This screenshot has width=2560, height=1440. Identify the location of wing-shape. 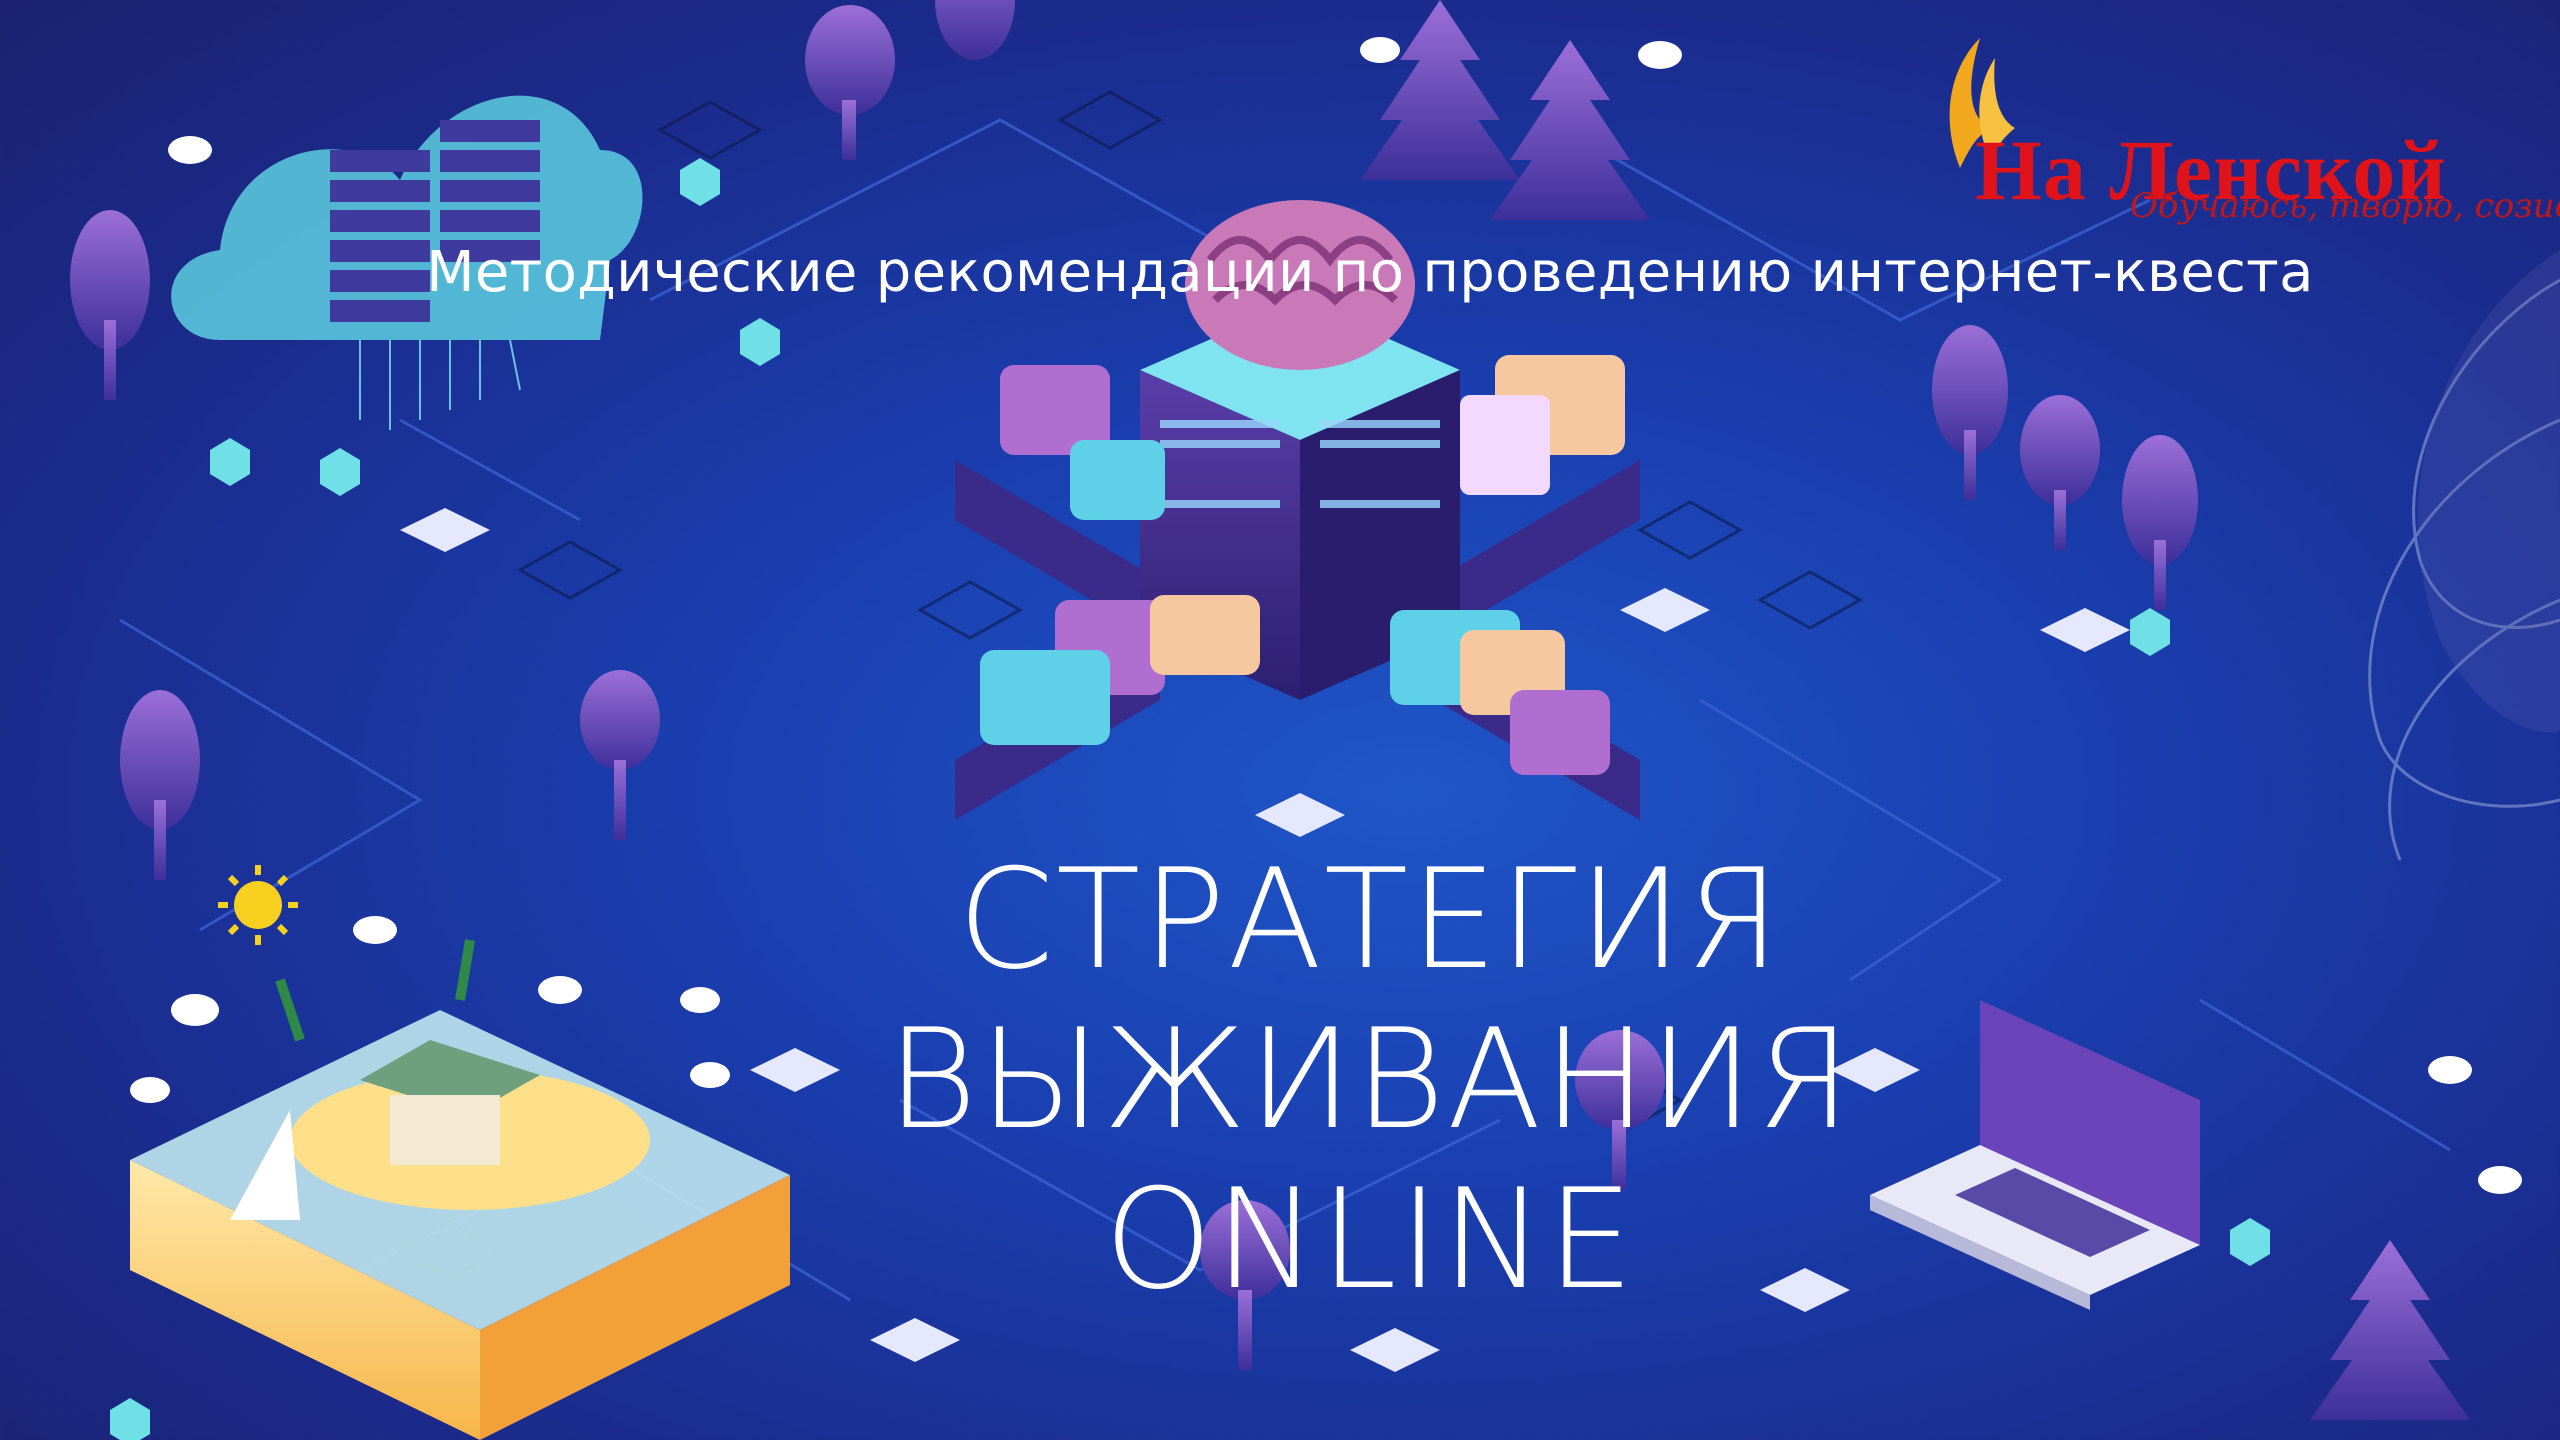
(2488, 491).